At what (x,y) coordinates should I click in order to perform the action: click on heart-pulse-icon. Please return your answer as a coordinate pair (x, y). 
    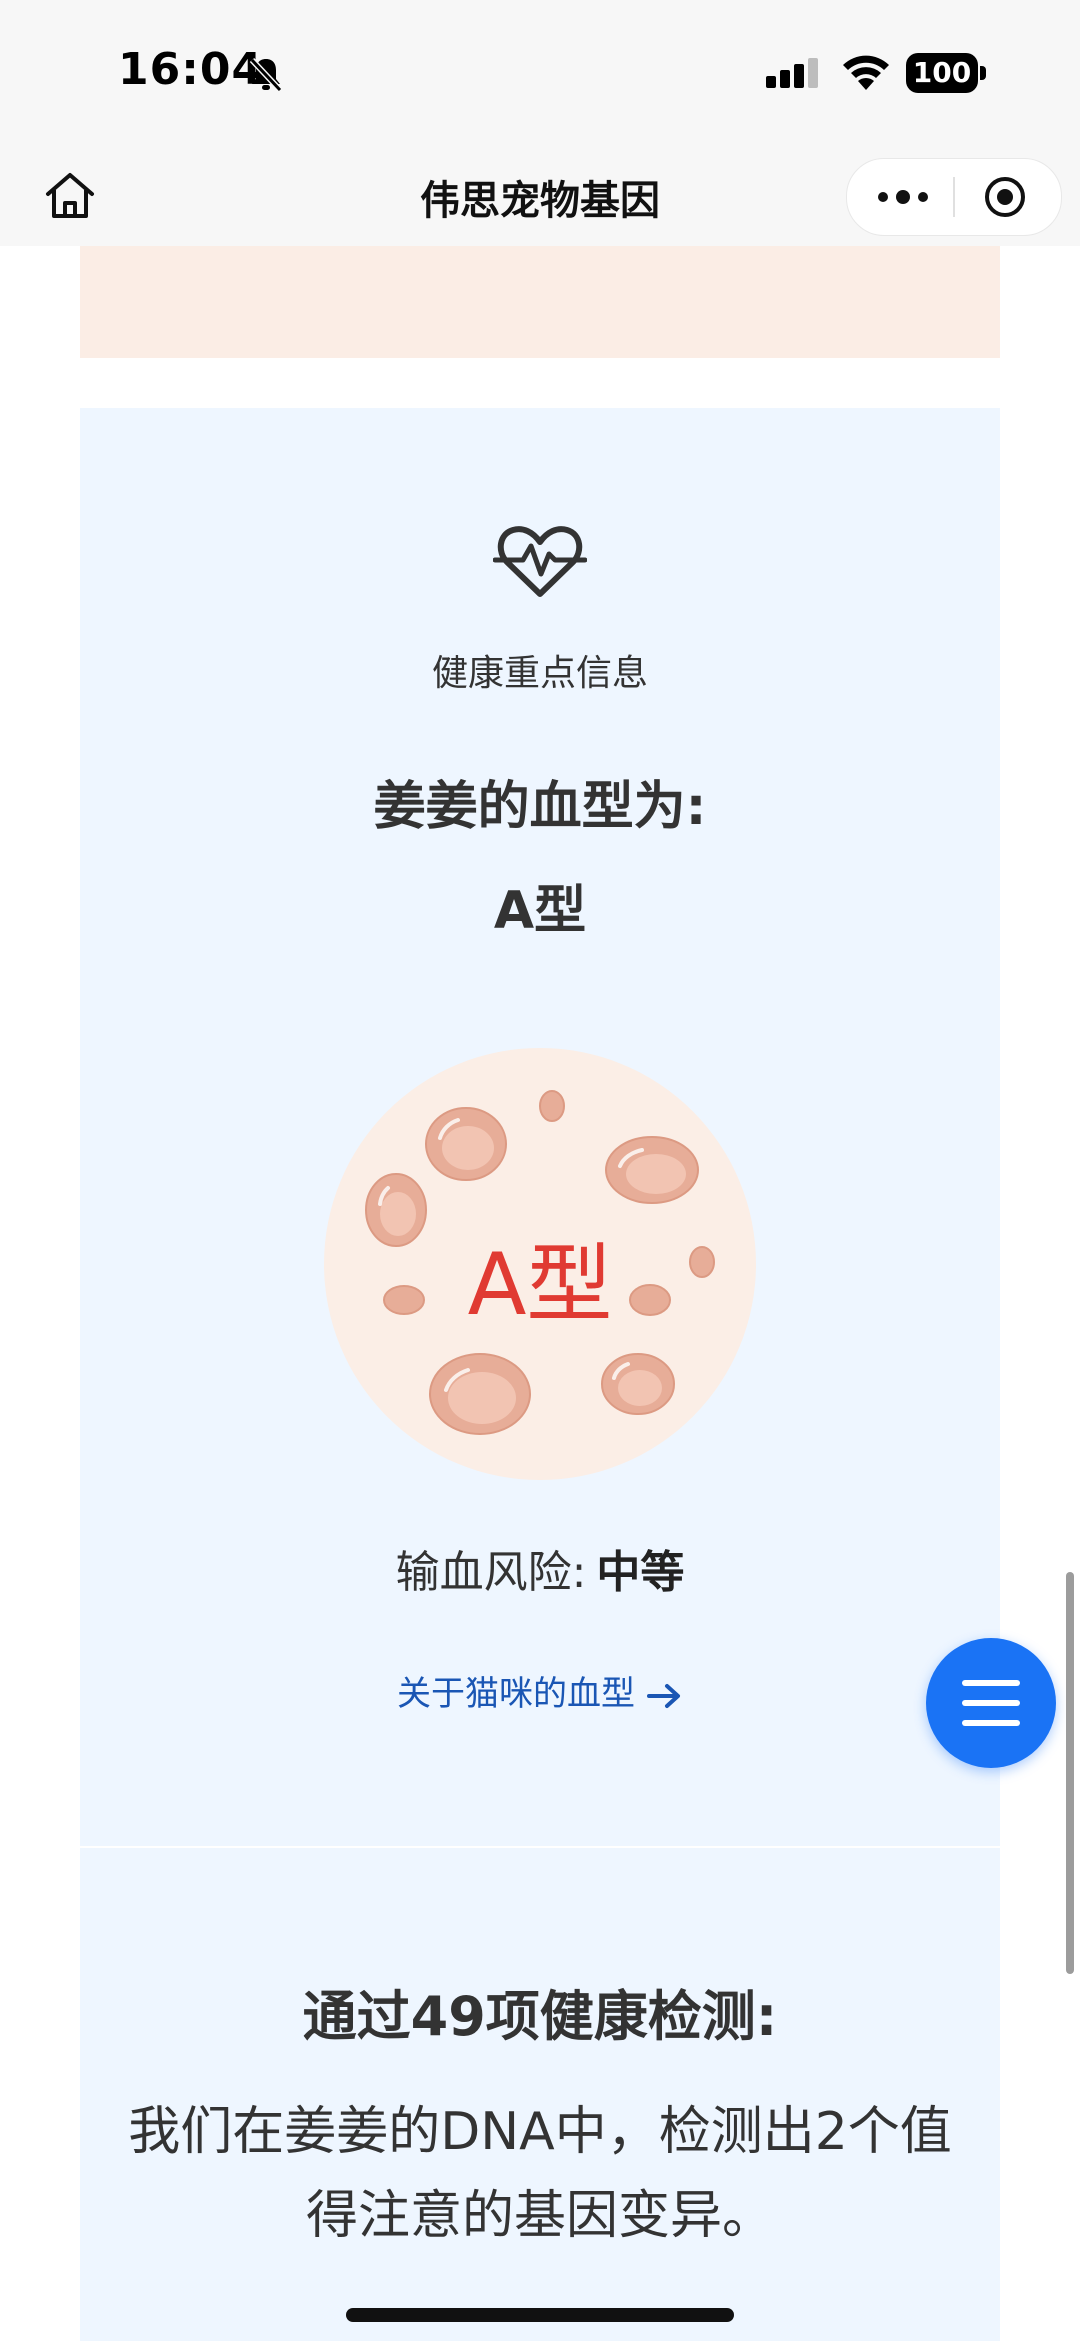
    Looking at the image, I should click on (540, 561).